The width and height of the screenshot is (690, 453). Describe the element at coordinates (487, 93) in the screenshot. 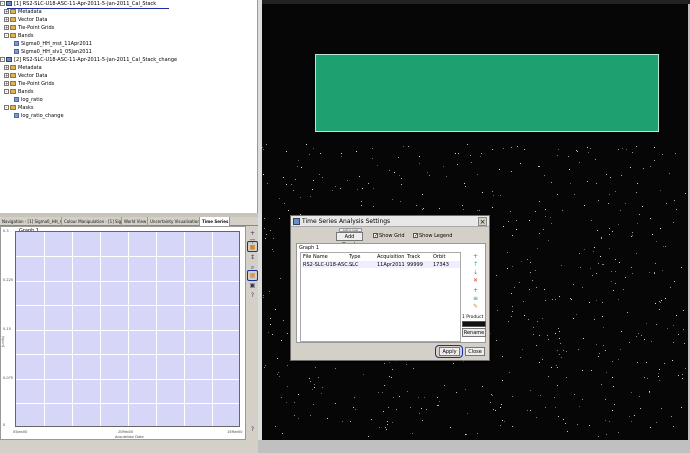

I see `change-detection-roi` at that location.